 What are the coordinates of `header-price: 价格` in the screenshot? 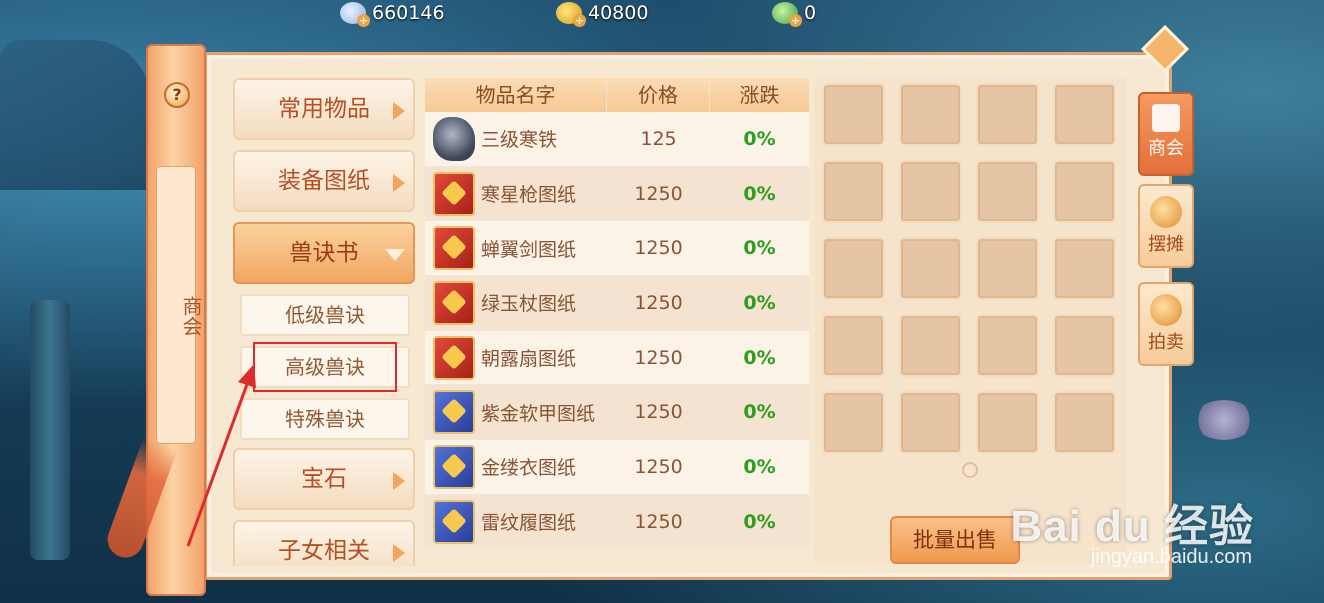 It's located at (658, 95).